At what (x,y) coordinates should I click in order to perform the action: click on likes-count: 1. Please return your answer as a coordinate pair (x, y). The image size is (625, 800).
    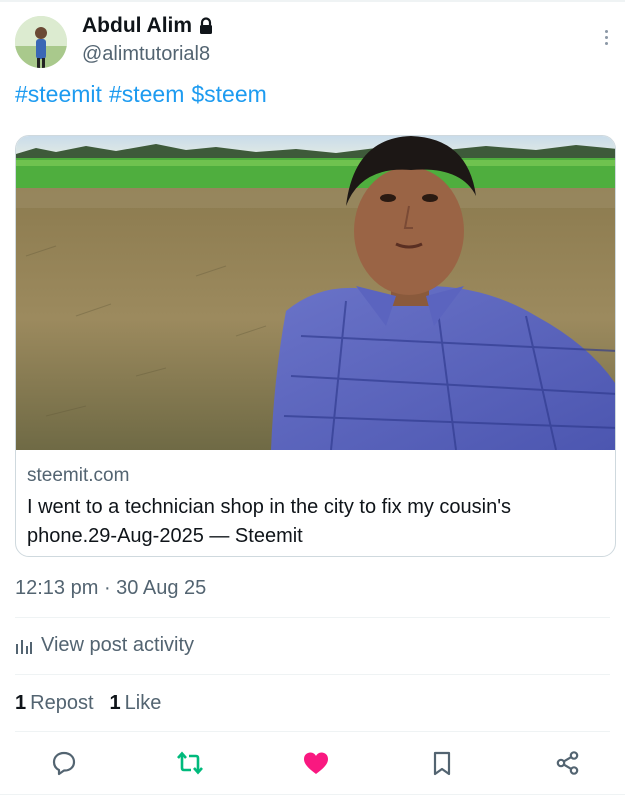
    Looking at the image, I should click on (115, 703).